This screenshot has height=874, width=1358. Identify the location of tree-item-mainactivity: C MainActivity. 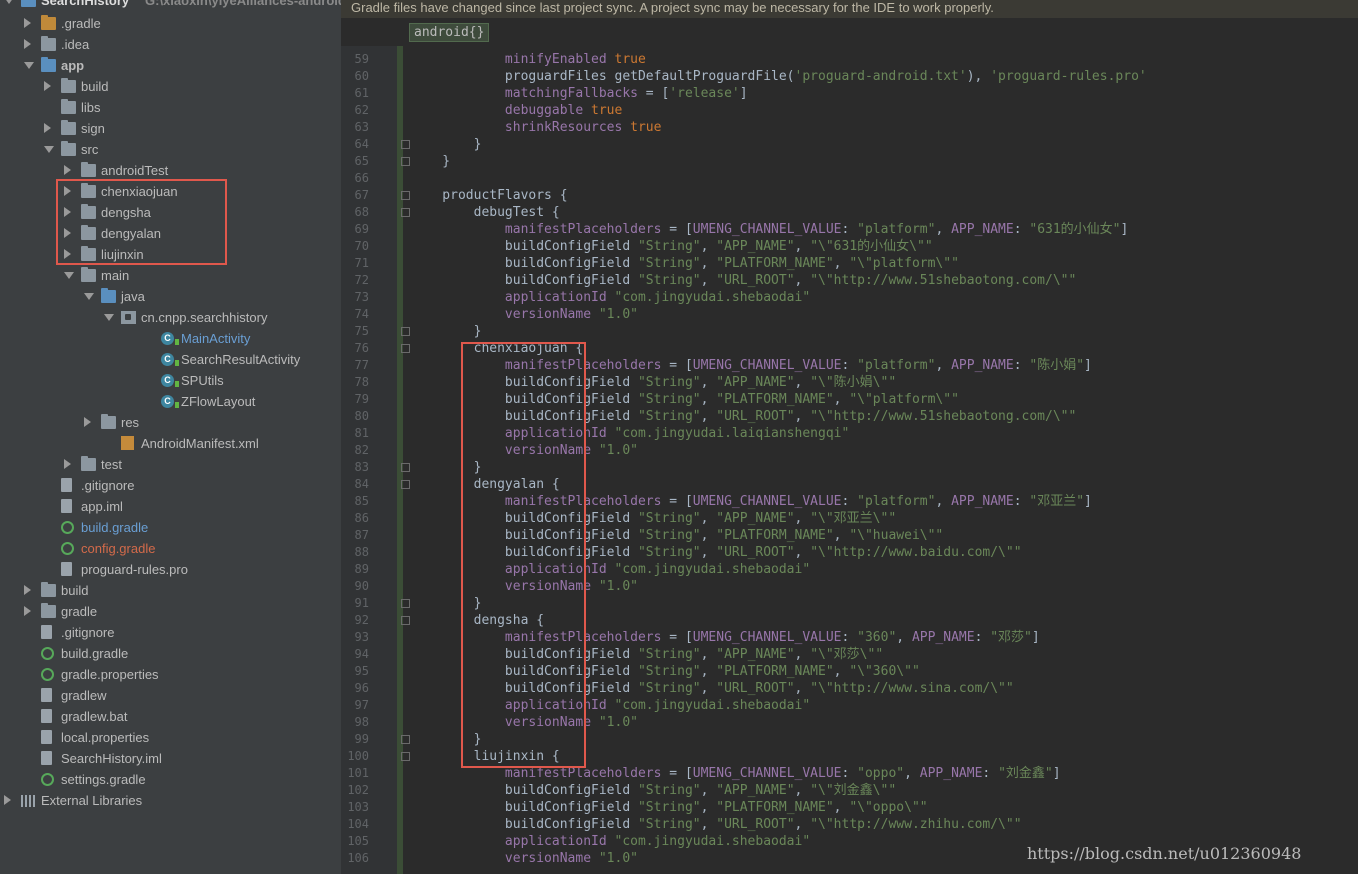
(170, 338).